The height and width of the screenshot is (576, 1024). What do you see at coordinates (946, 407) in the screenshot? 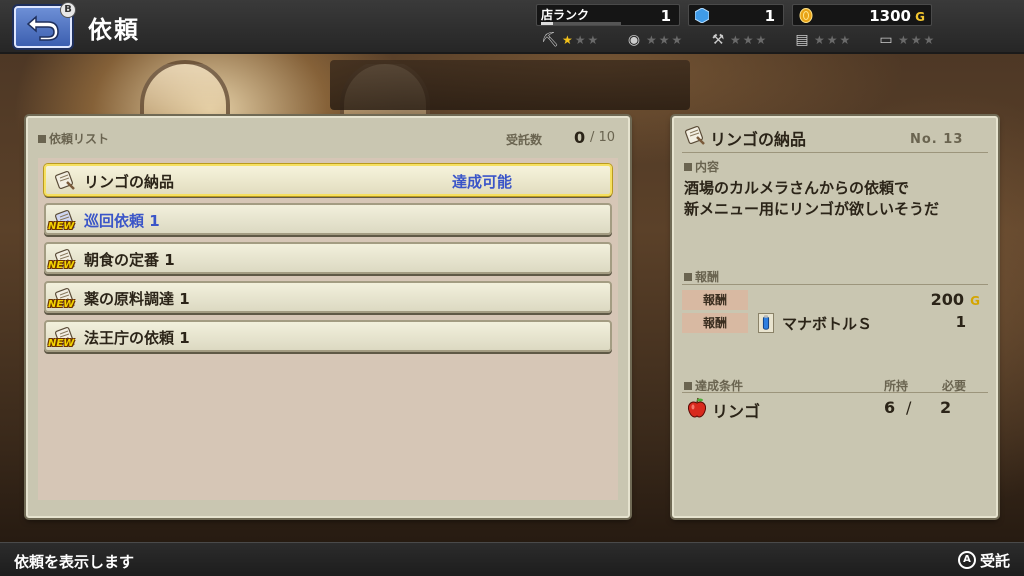
I see `condition-need-count: 2` at bounding box center [946, 407].